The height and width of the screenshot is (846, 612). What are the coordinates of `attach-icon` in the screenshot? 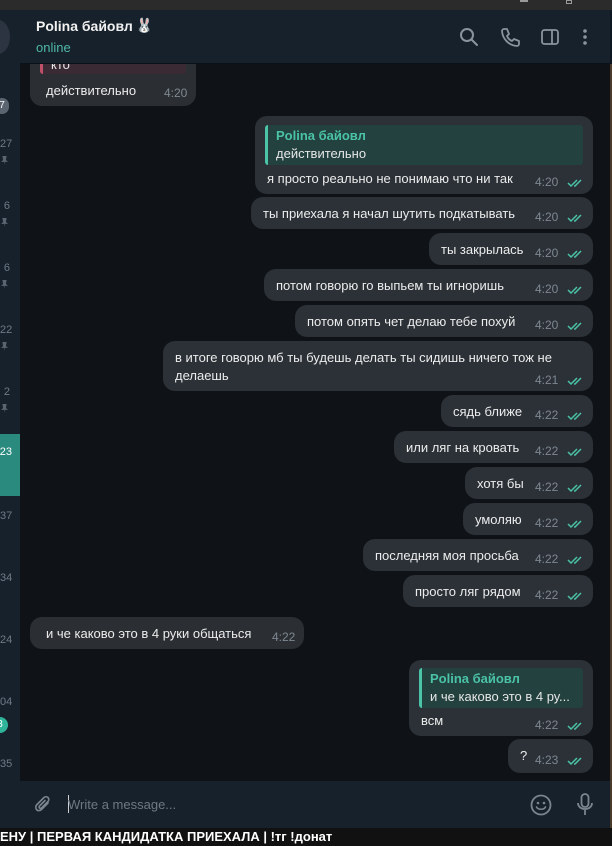 It's located at (43, 805).